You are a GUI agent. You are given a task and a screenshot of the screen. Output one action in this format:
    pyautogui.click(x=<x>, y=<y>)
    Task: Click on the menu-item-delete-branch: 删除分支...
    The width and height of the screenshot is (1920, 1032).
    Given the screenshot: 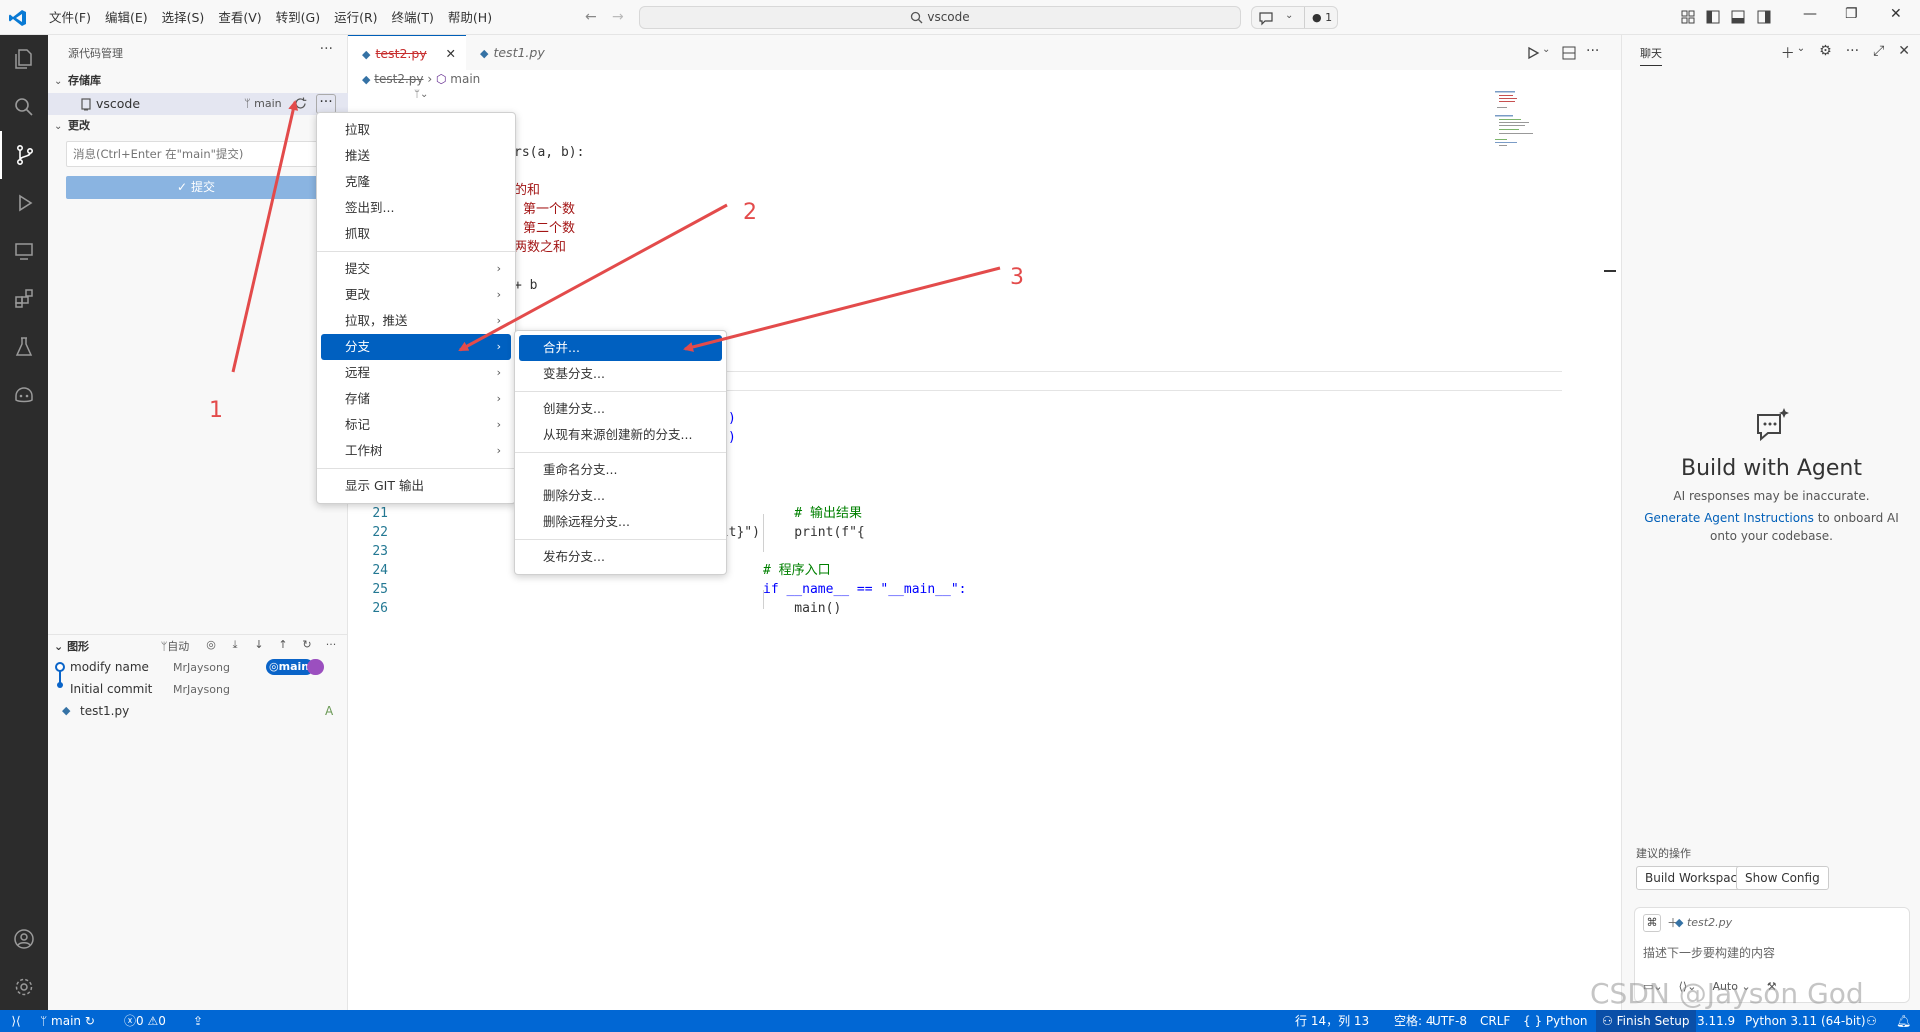 What is the action you would take?
    pyautogui.click(x=620, y=496)
    